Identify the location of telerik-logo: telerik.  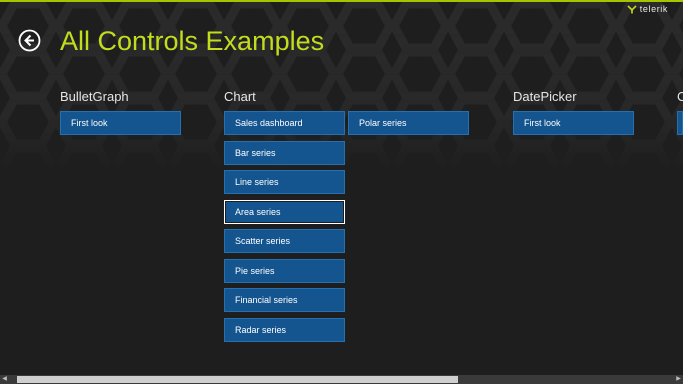
(647, 9).